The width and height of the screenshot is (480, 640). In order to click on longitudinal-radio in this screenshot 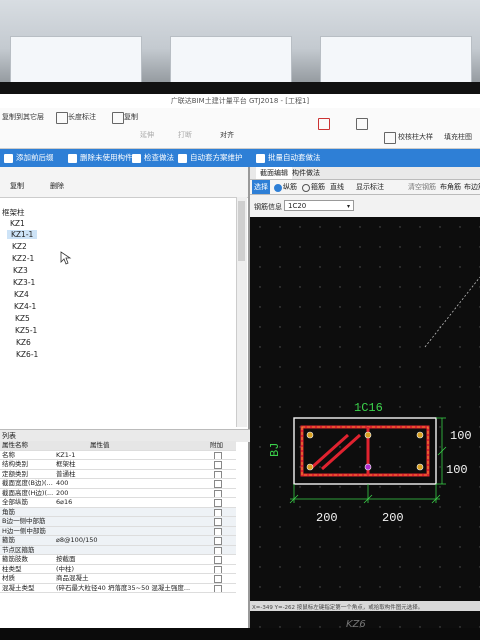, I will do `click(278, 188)`.